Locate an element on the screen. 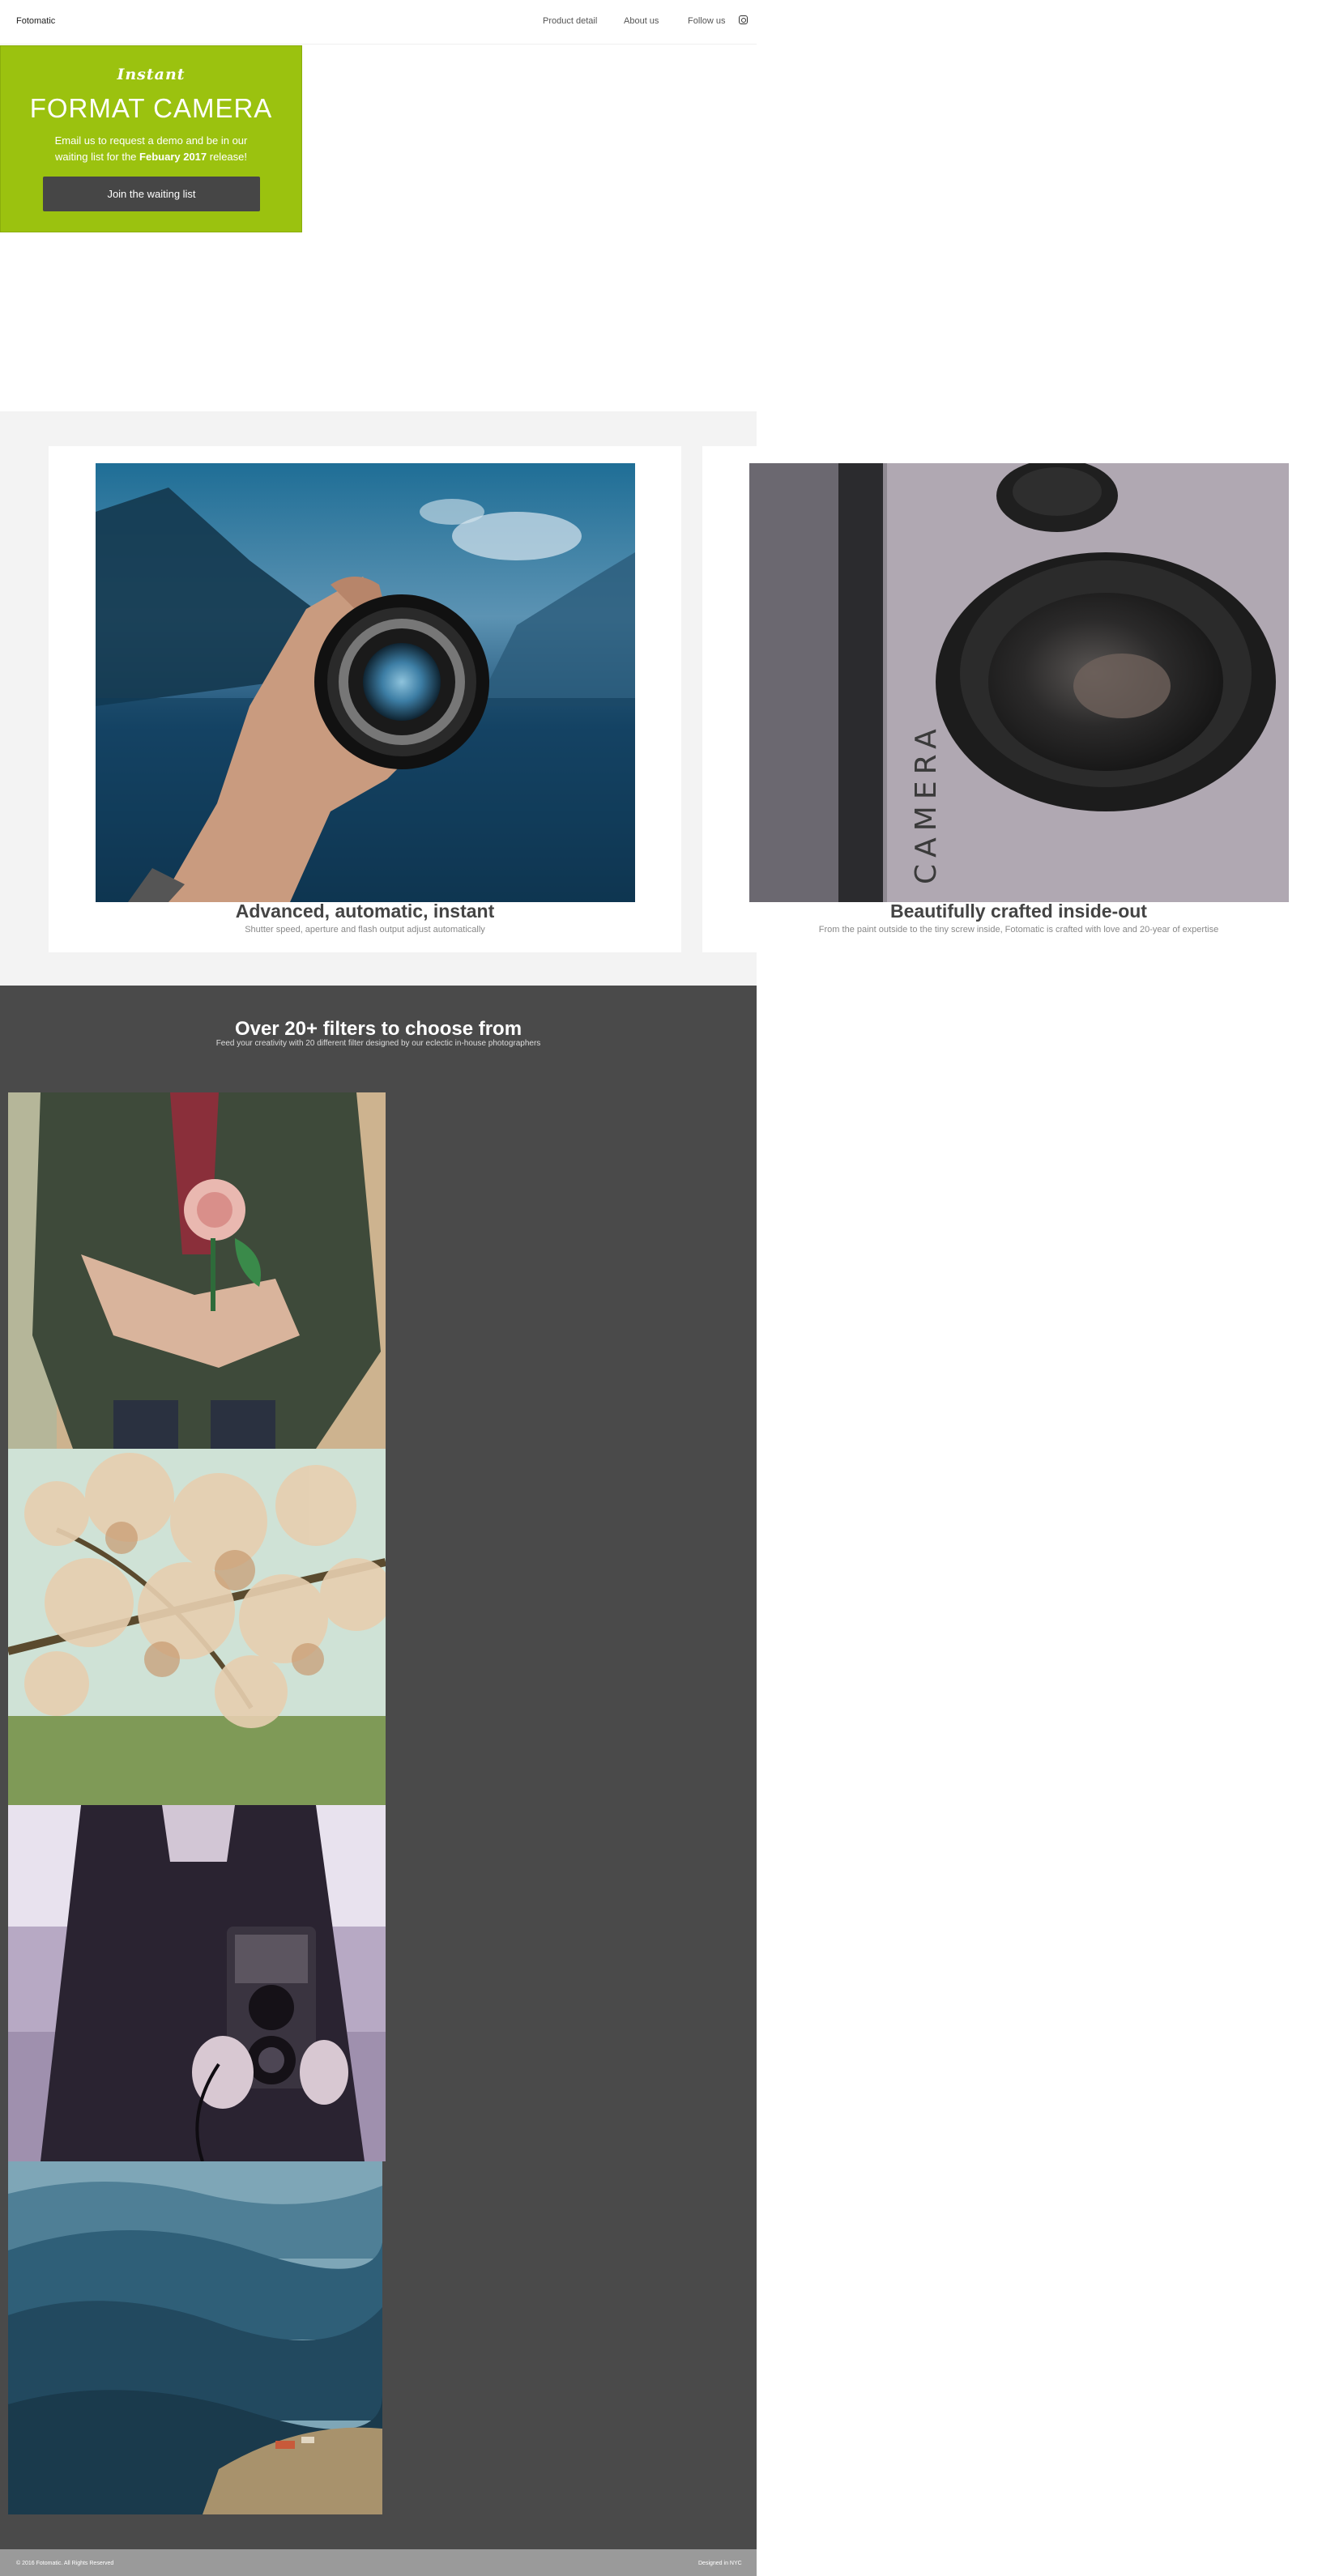 The width and height of the screenshot is (1335, 2576). nav-follow-us: Follow us is located at coordinates (706, 21).